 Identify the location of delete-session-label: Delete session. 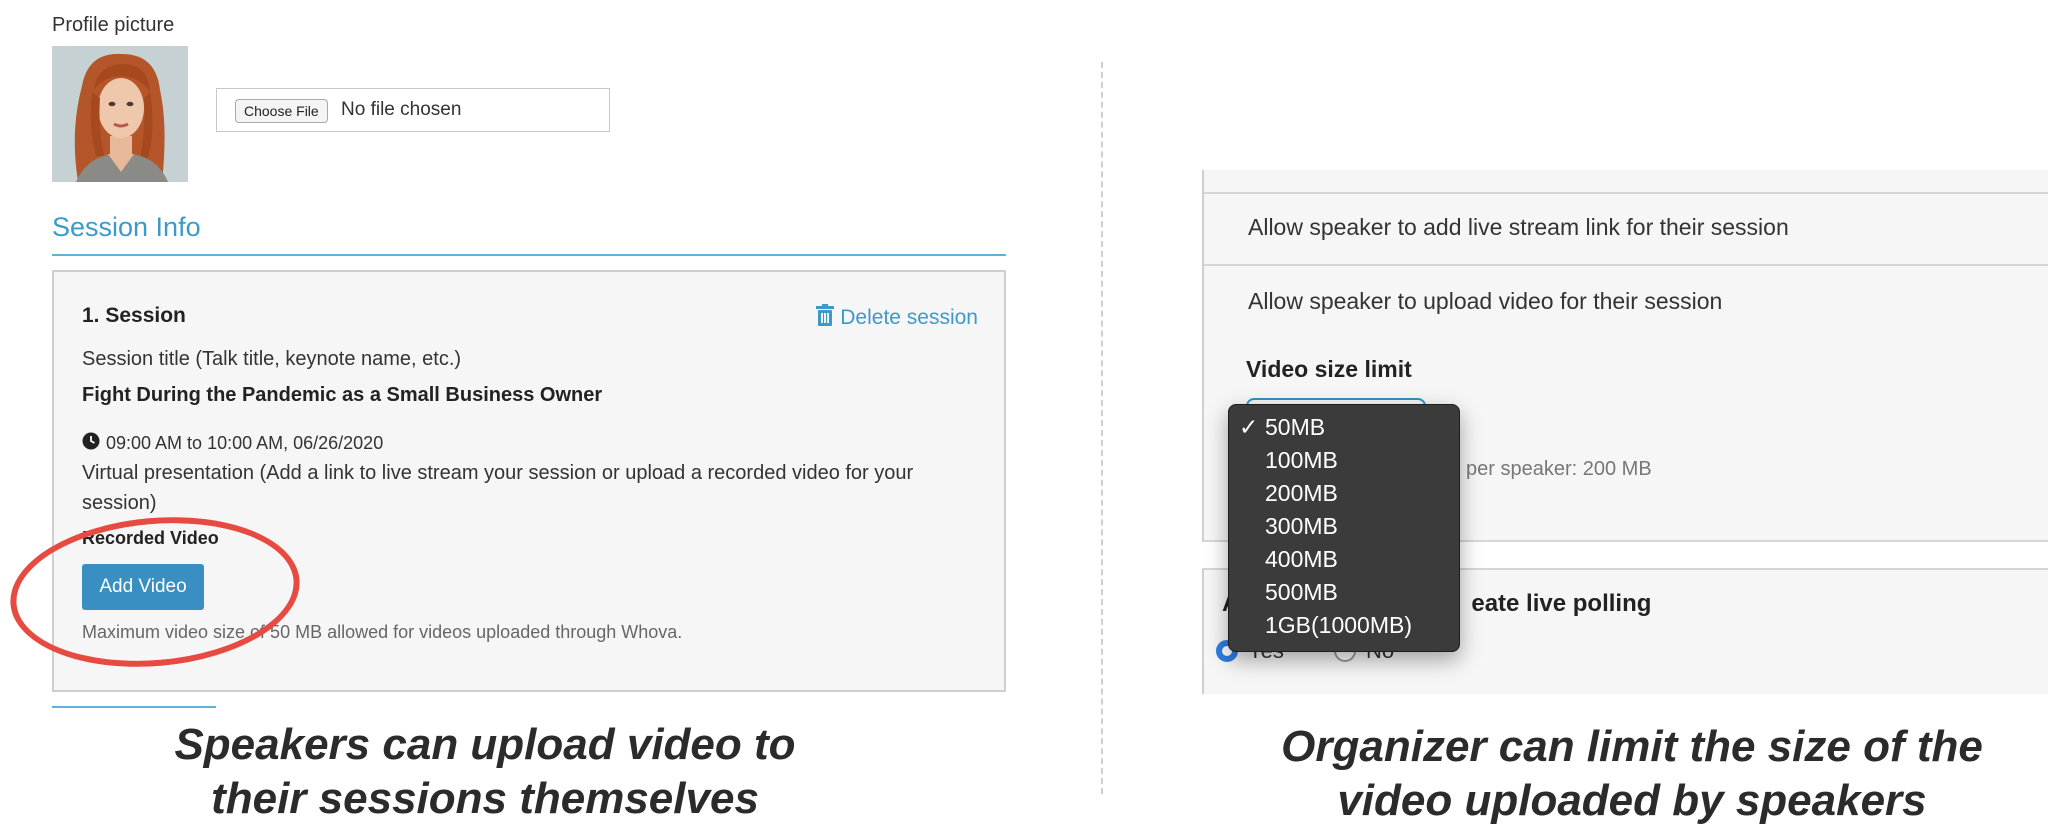
(909, 317).